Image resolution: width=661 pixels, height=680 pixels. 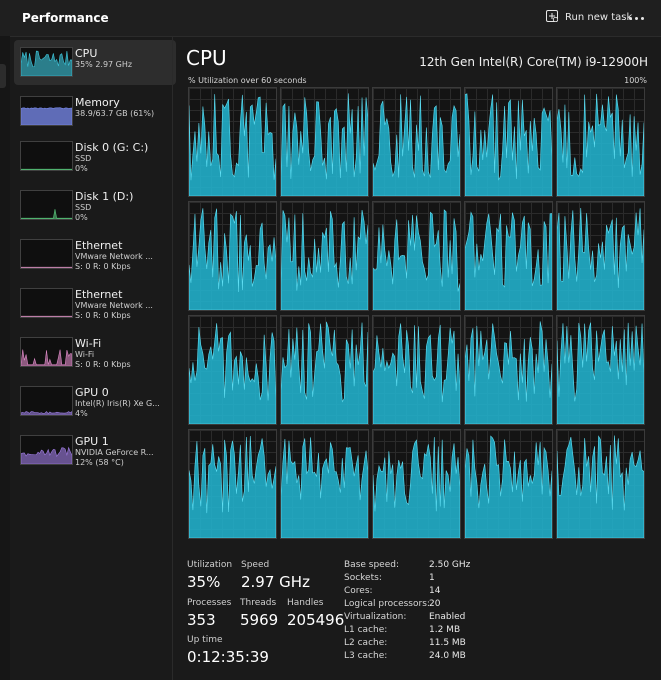 I want to click on speed-label: Speed, so click(x=255, y=565).